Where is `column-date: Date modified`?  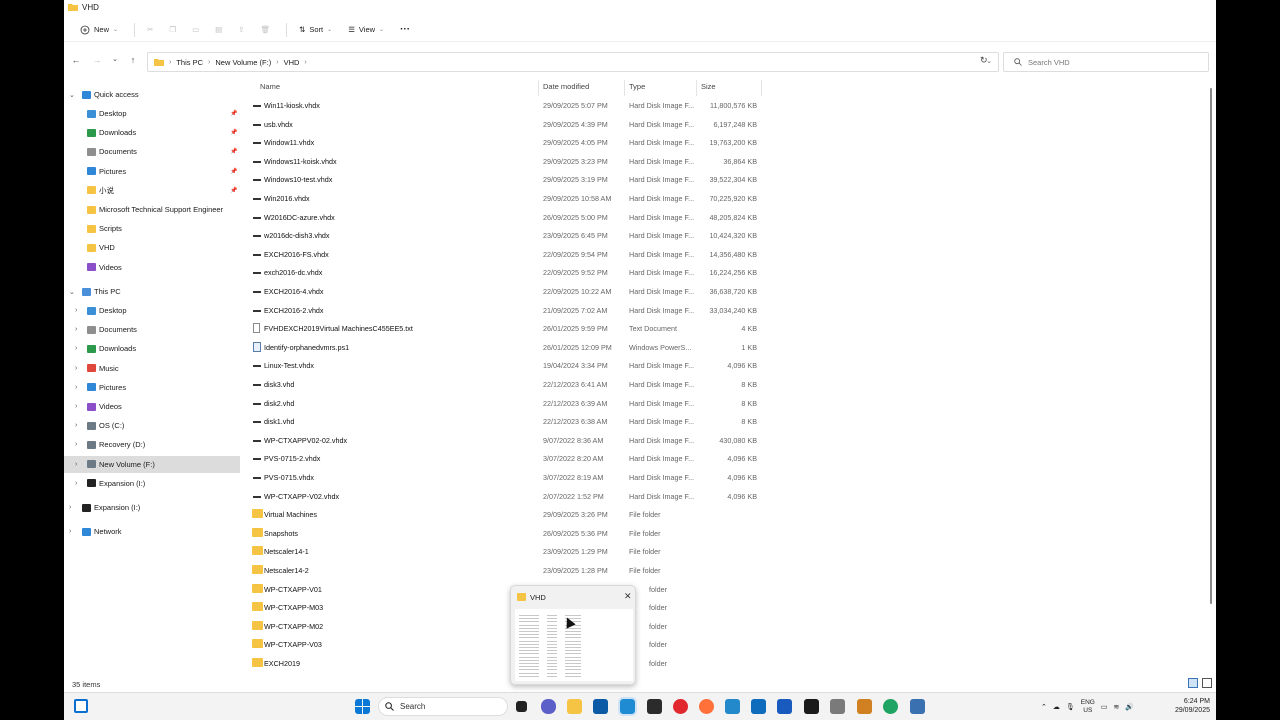 column-date: Date modified is located at coordinates (566, 86).